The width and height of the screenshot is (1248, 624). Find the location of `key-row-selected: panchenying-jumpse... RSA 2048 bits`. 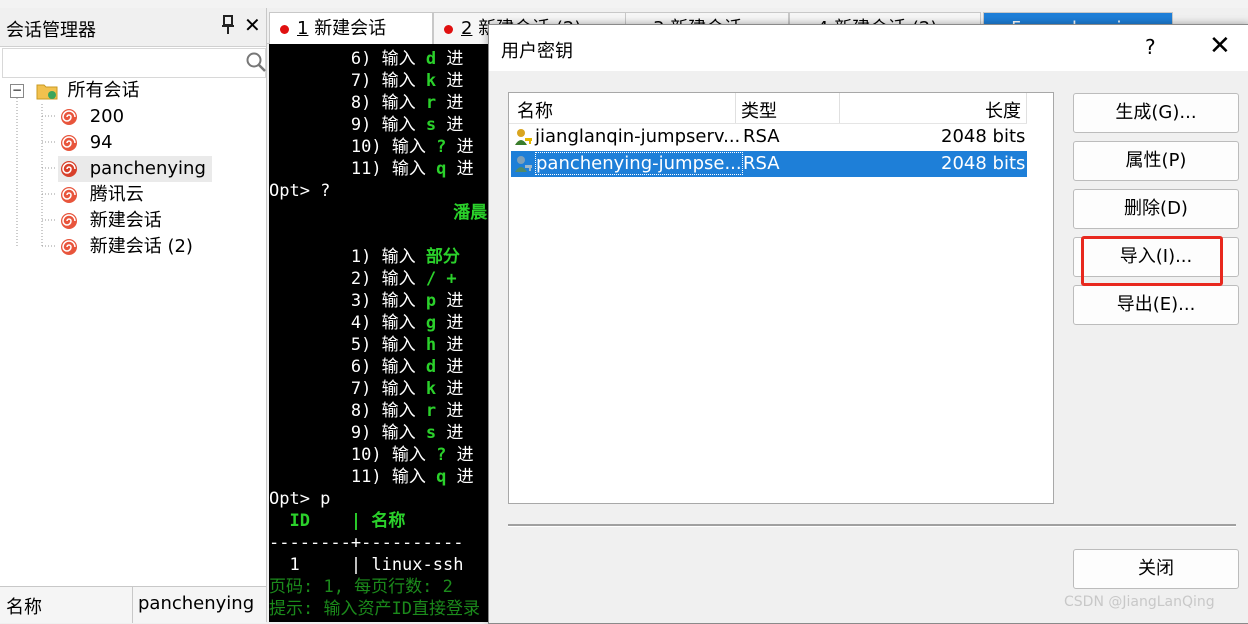

key-row-selected: panchenying-jumpse... RSA 2048 bits is located at coordinates (769, 164).